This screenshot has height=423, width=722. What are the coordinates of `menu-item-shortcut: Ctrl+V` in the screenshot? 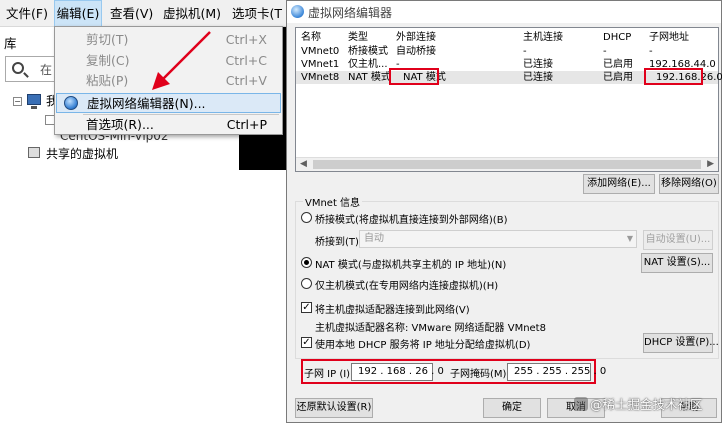 It's located at (246, 80).